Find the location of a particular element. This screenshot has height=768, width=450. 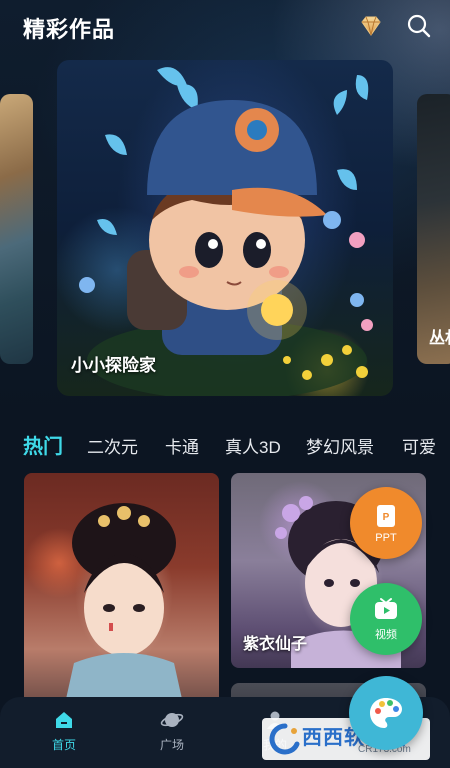

ppt-button: P PPT is located at coordinates (386, 523).